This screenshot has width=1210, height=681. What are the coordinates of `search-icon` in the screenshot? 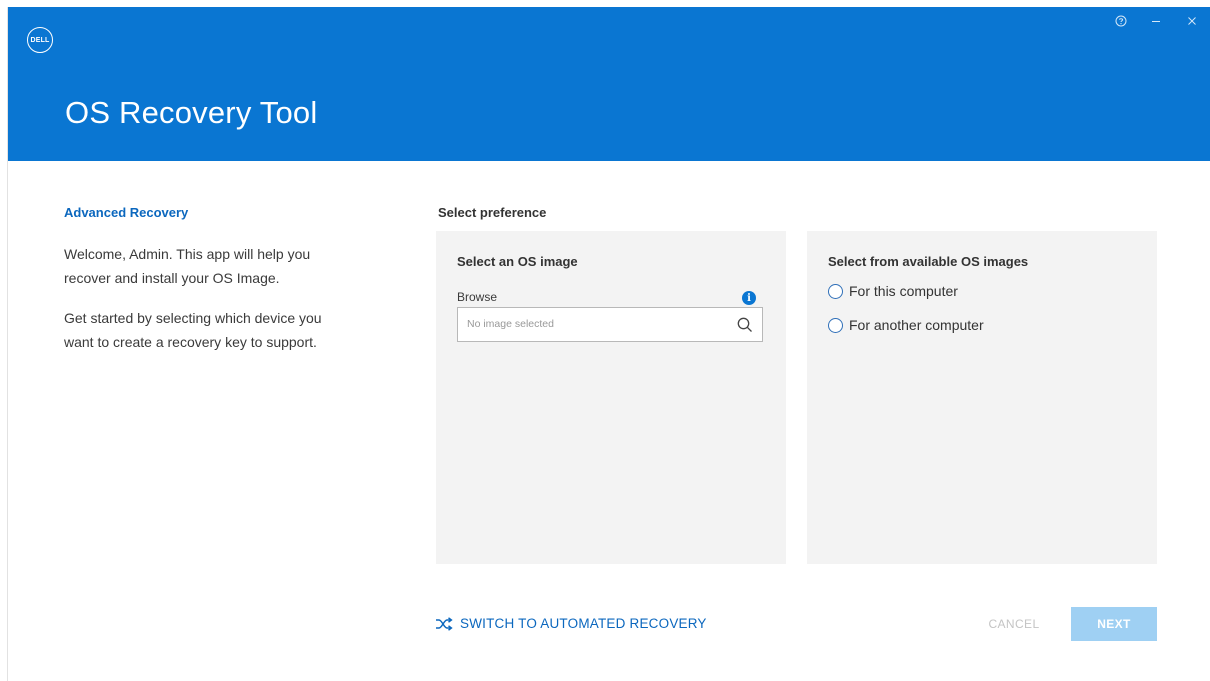 It's located at (745, 325).